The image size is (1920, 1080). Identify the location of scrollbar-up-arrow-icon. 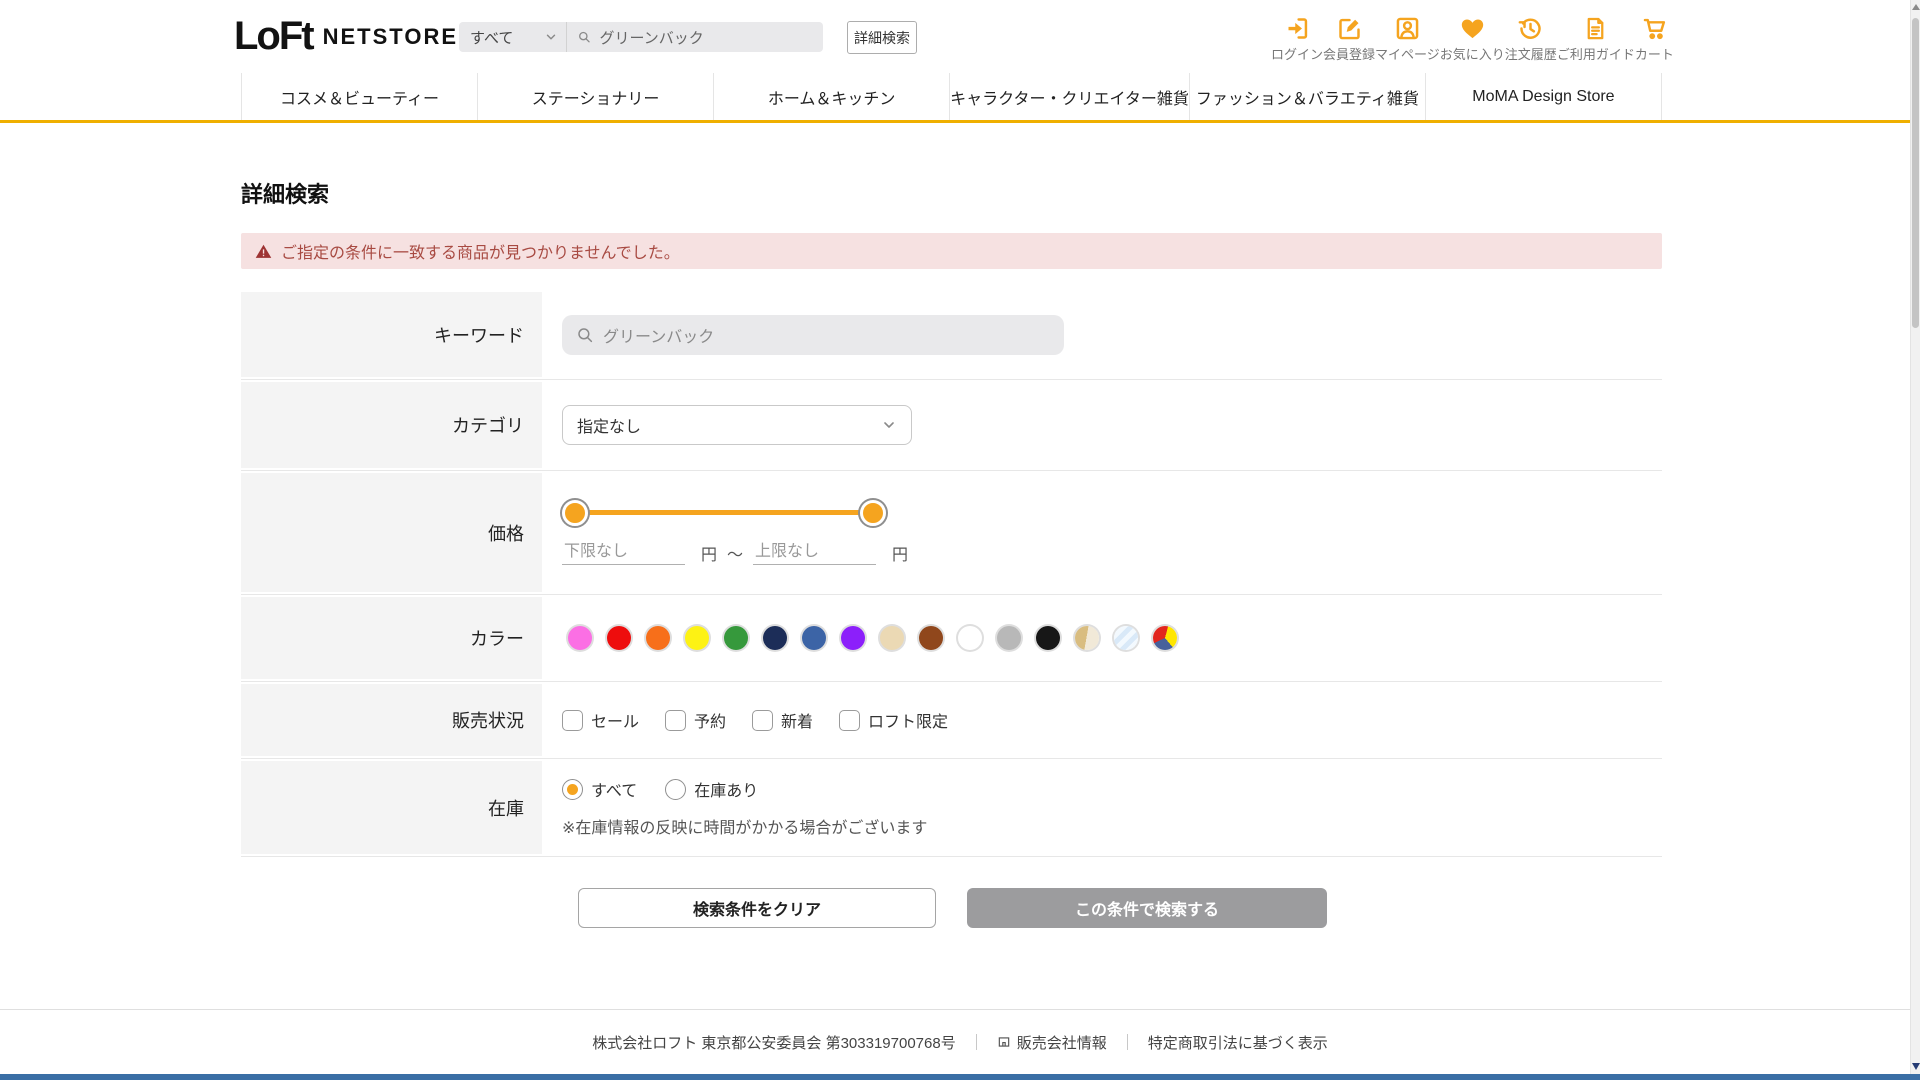
(1916, 7).